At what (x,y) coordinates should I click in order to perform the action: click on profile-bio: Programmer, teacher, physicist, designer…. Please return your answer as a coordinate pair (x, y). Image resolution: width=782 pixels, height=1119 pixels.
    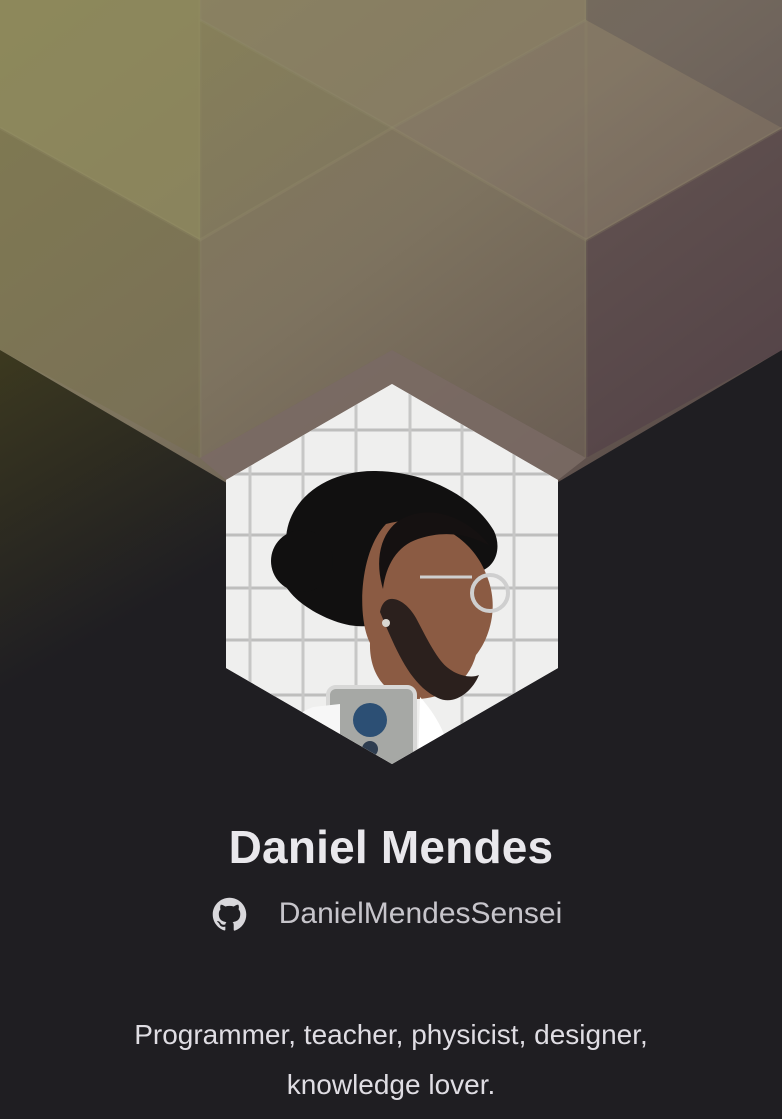
    Looking at the image, I should click on (391, 1059).